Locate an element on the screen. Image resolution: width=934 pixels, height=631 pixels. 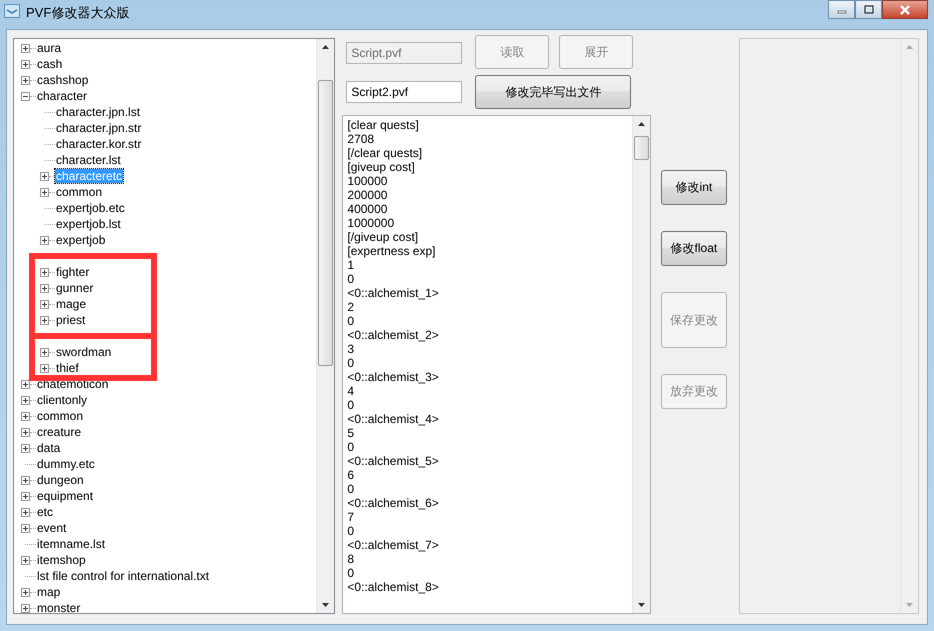
tree-item: character.lst is located at coordinates (88, 160).